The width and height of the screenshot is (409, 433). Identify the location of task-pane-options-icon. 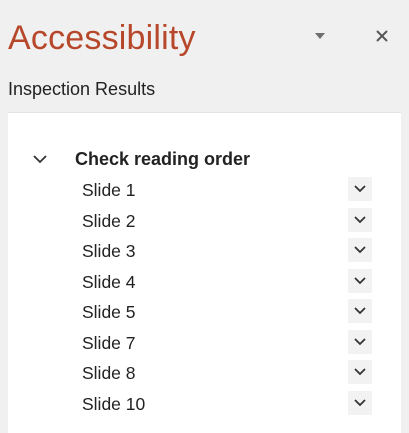
(320, 36).